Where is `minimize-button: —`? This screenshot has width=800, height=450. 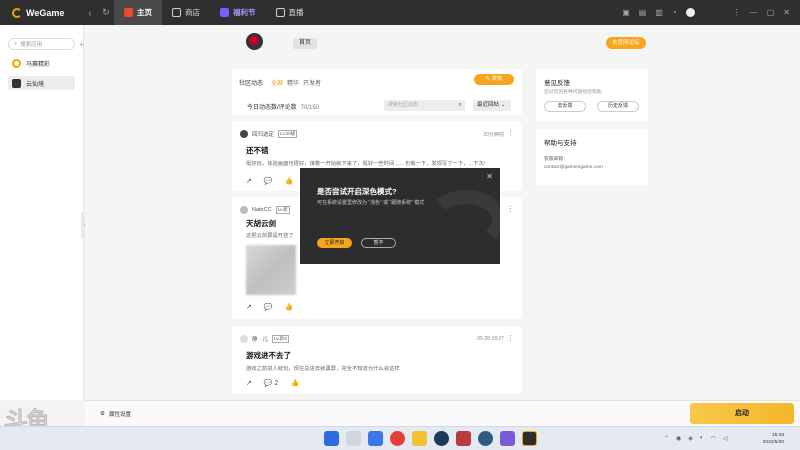 minimize-button: — is located at coordinates (754, 12).